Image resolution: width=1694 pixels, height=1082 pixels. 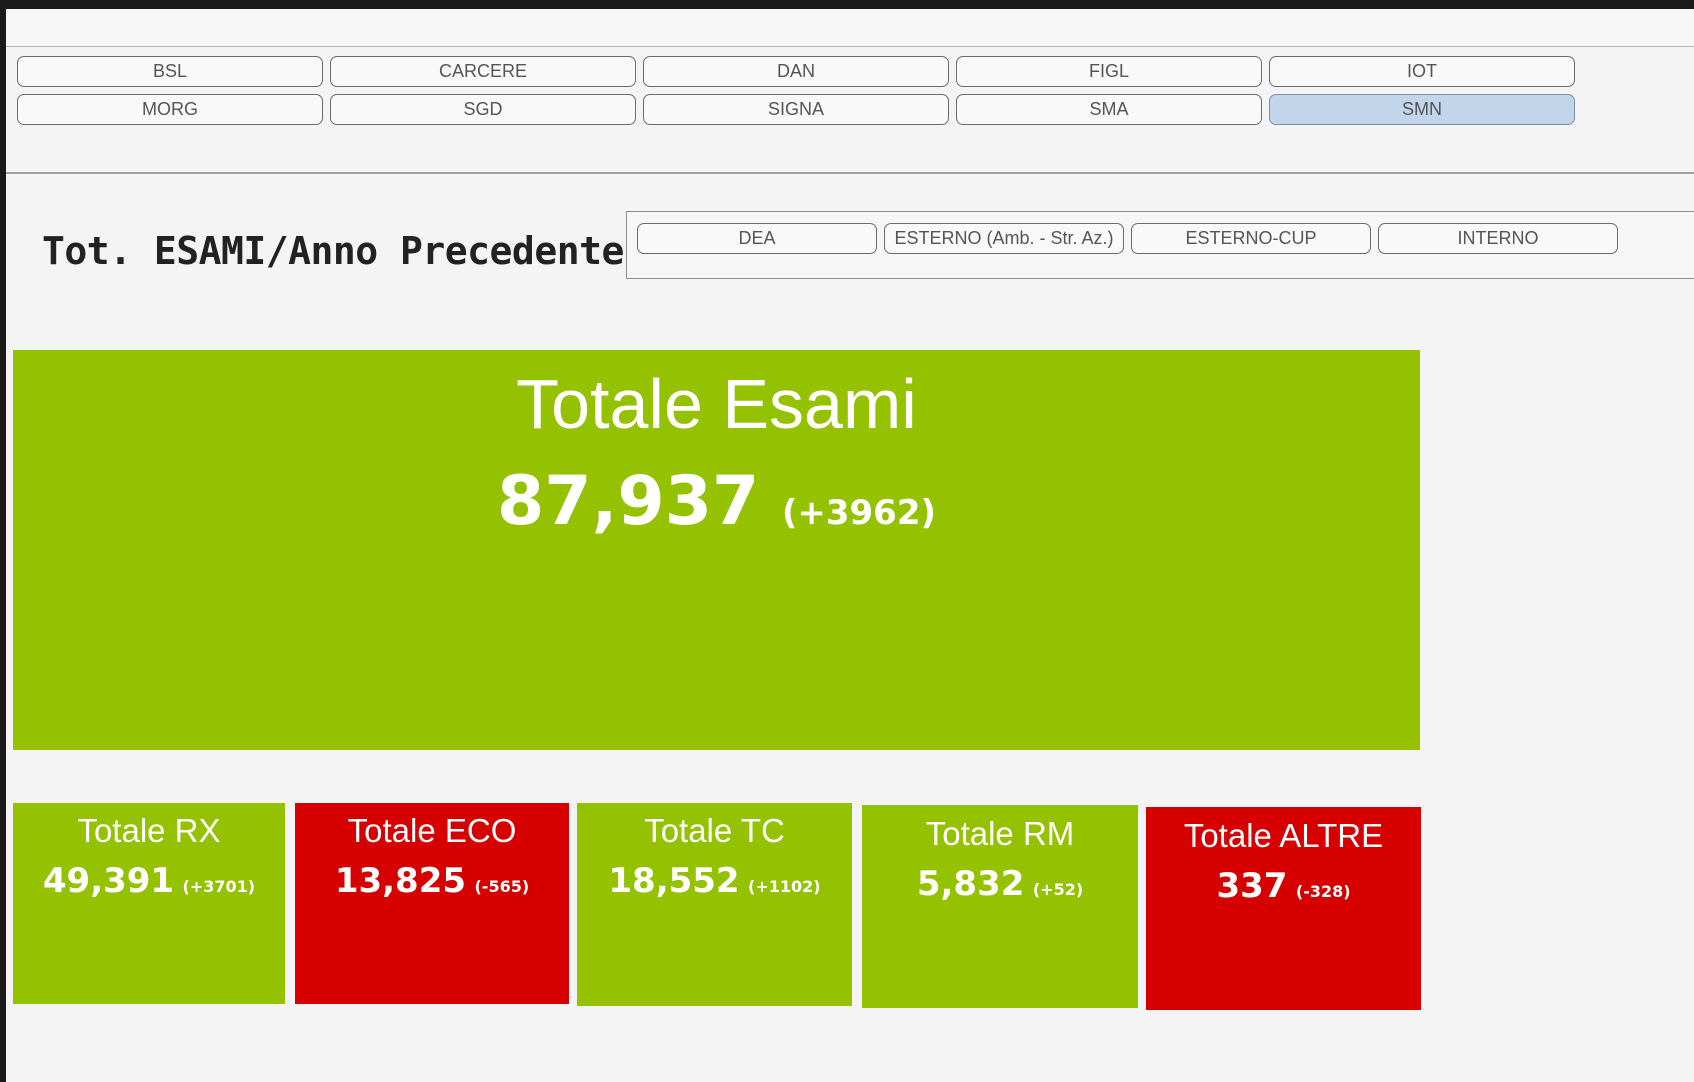 What do you see at coordinates (628, 501) in the screenshot?
I see `kpi-value: 87,937` at bounding box center [628, 501].